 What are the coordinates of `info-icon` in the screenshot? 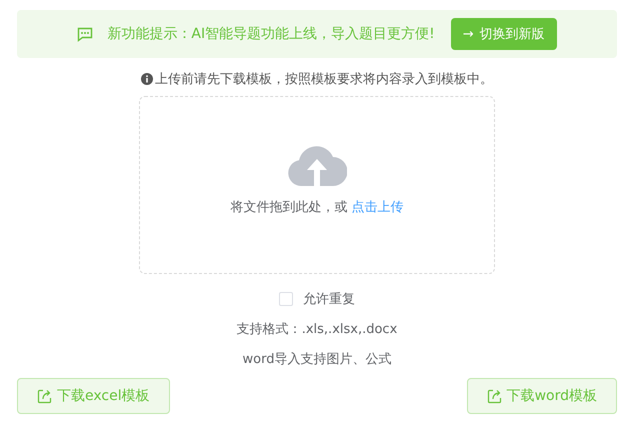 It's located at (147, 79).